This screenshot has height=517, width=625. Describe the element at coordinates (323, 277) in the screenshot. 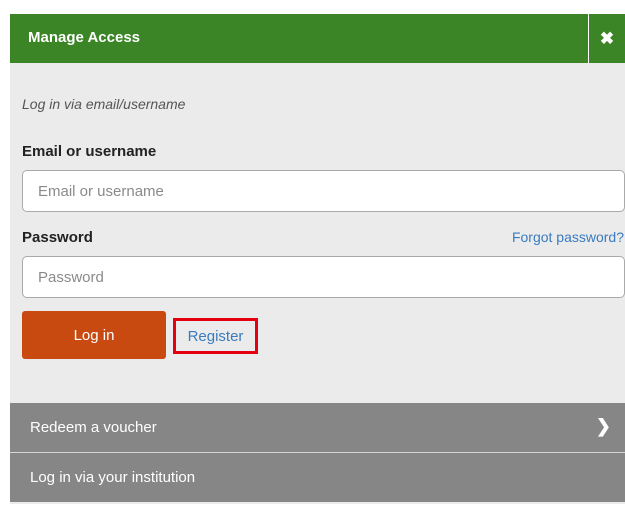

I see `password-input` at that location.